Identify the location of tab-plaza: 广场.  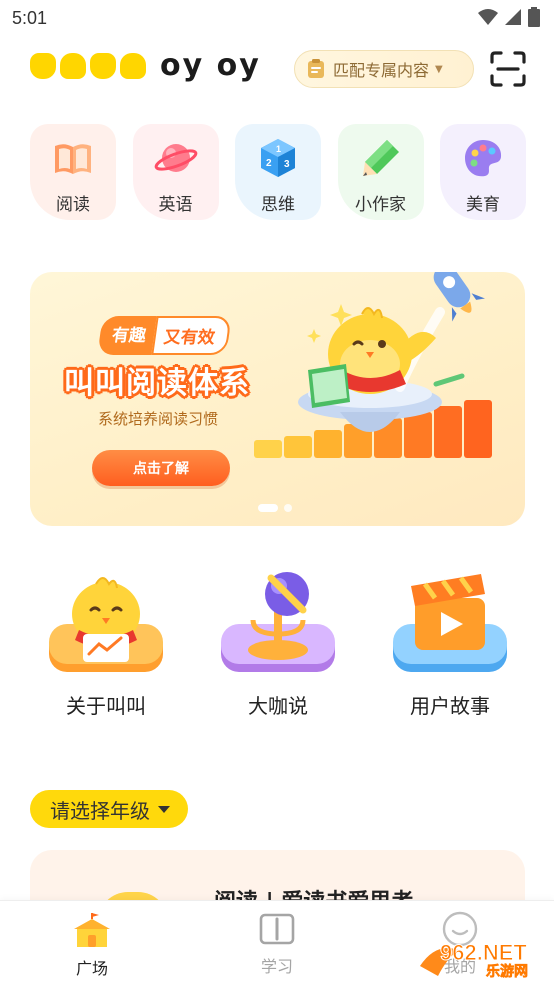
(92, 945).